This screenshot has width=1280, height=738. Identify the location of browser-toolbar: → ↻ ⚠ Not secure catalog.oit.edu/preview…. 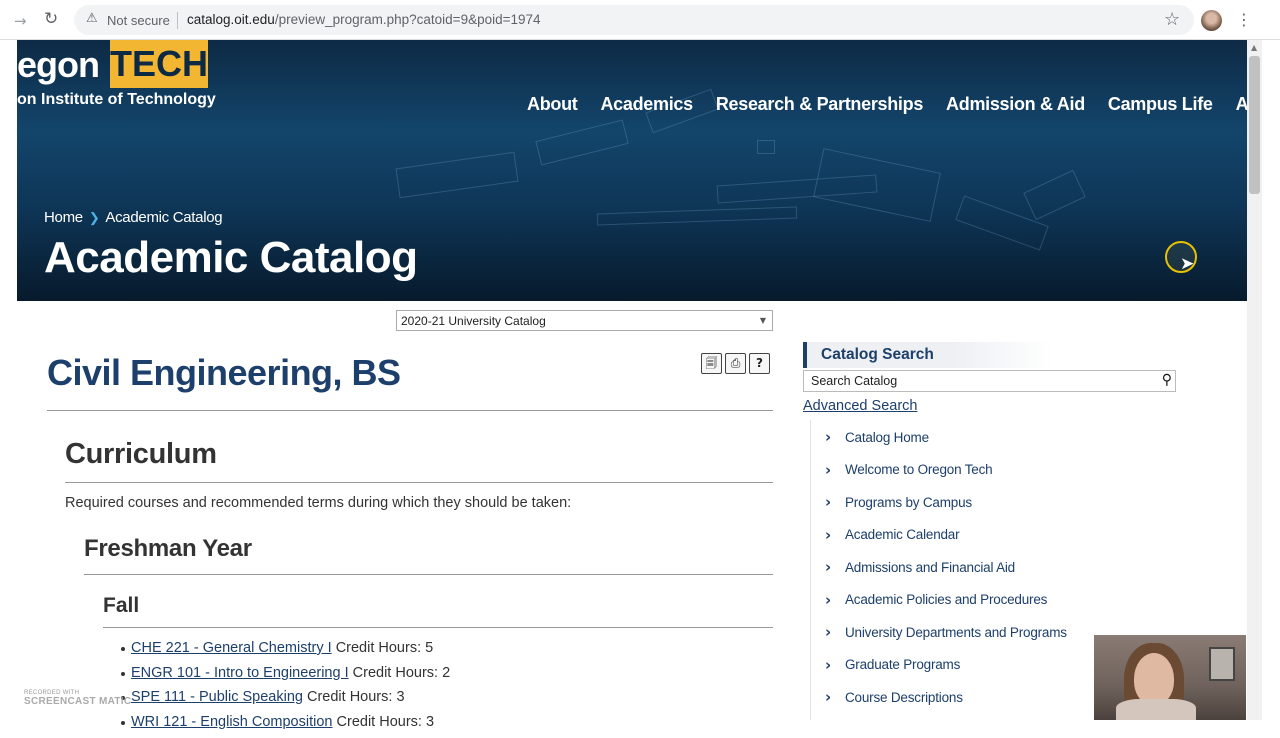
(640, 20).